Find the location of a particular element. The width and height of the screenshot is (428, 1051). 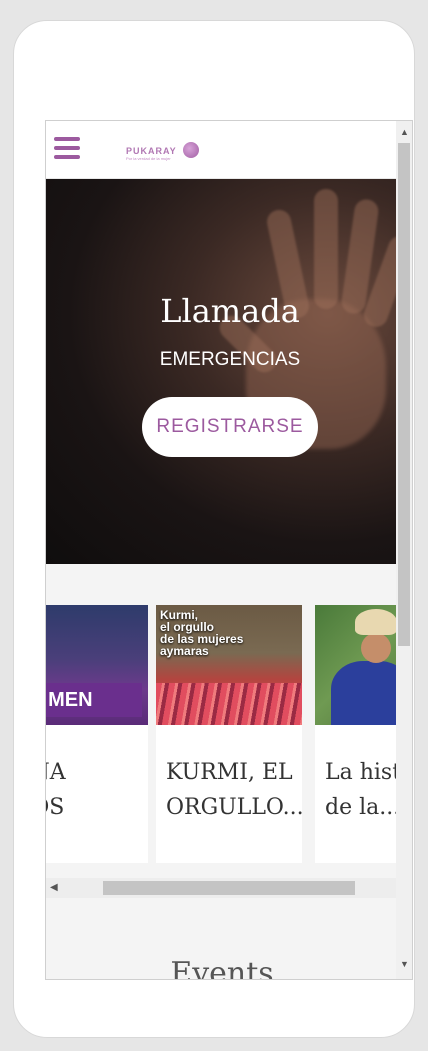

person-hat is located at coordinates (376, 622).